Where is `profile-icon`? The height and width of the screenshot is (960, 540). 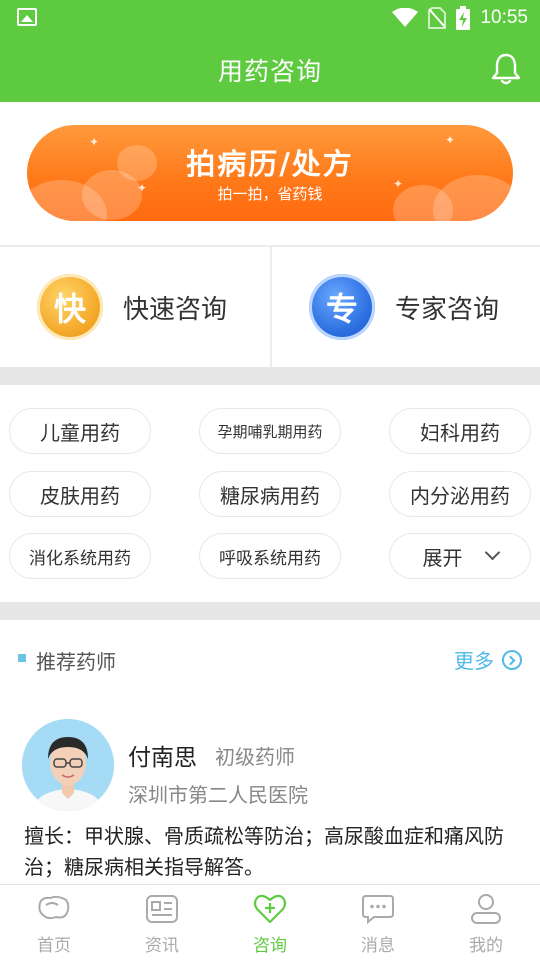
profile-icon is located at coordinates (486, 909).